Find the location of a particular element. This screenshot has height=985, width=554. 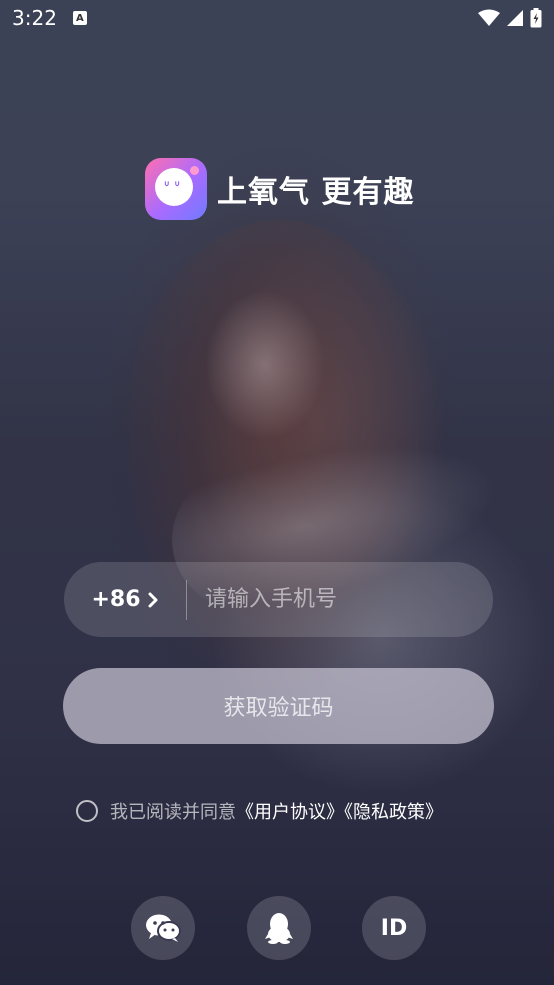

id-login-button: ID is located at coordinates (394, 928).